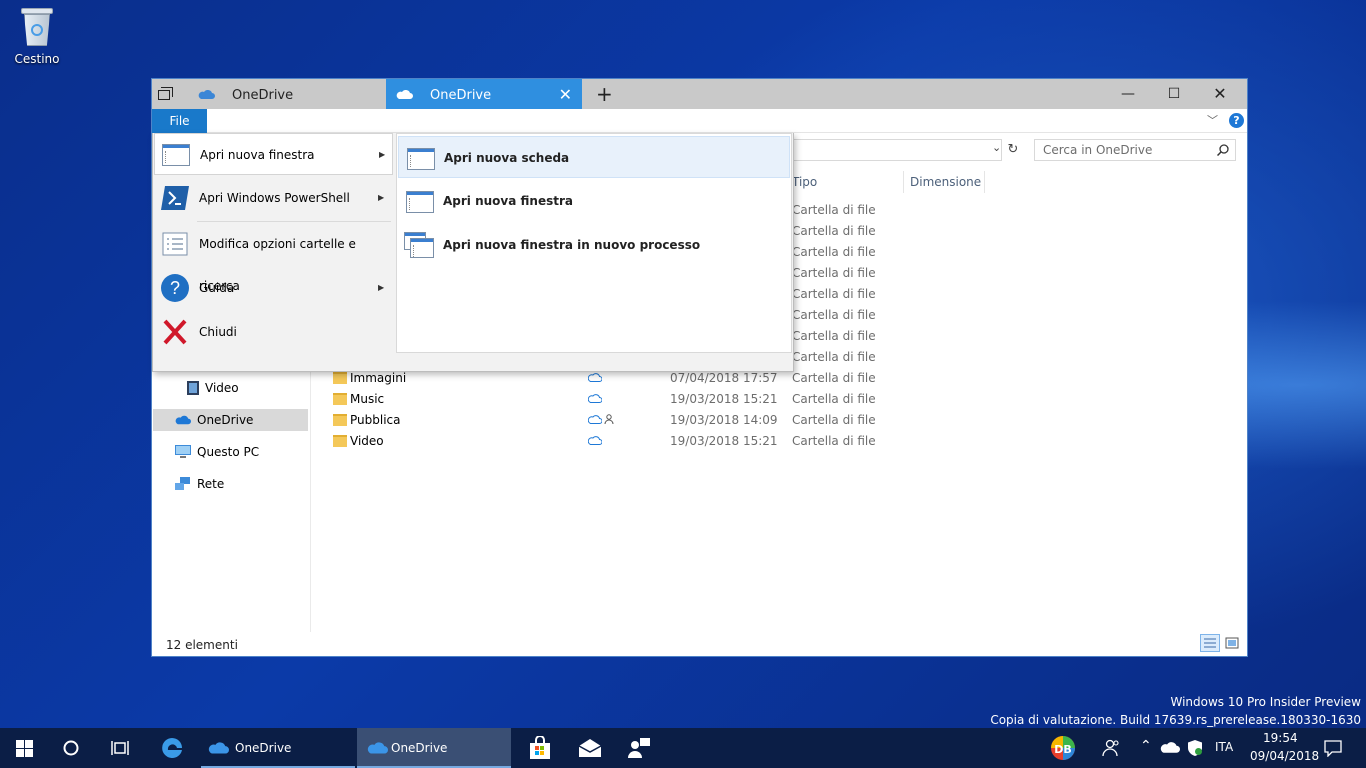 The width and height of the screenshot is (1366, 768). I want to click on row-type: Cartella di file, so click(834, 336).